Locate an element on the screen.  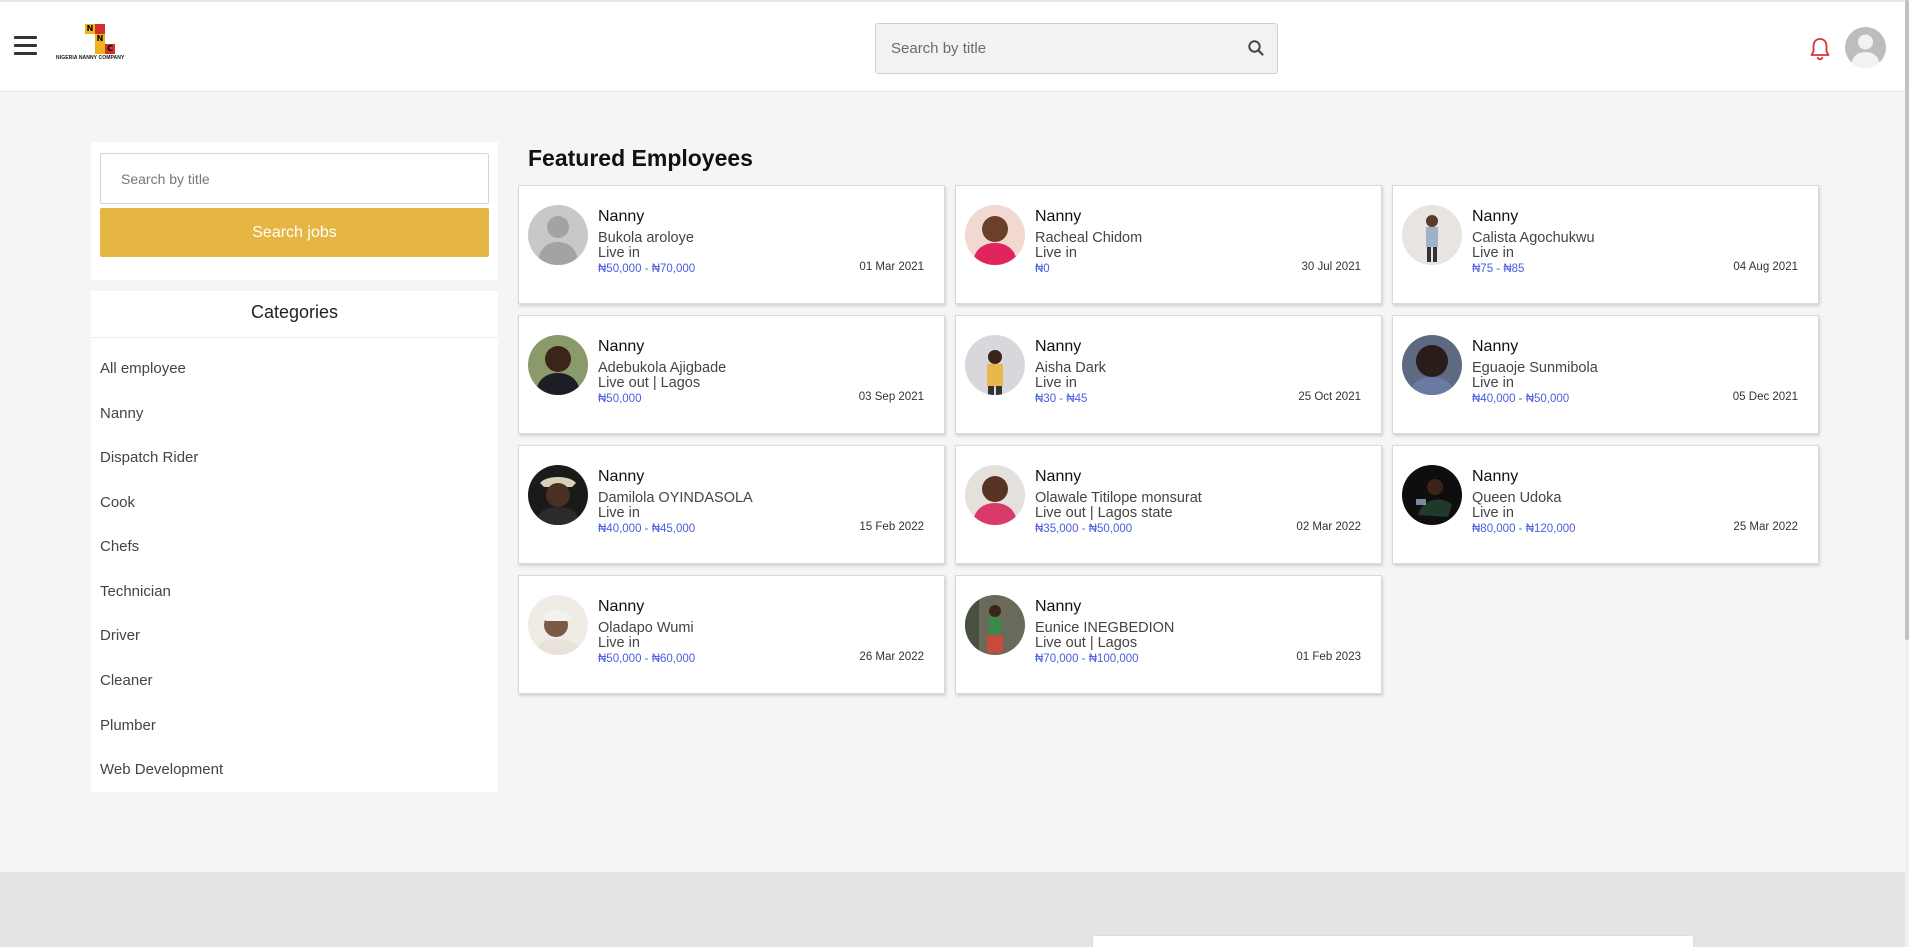
company-logo: N N C NIGERIA NANNY COMPANY is located at coordinates (101, 45).